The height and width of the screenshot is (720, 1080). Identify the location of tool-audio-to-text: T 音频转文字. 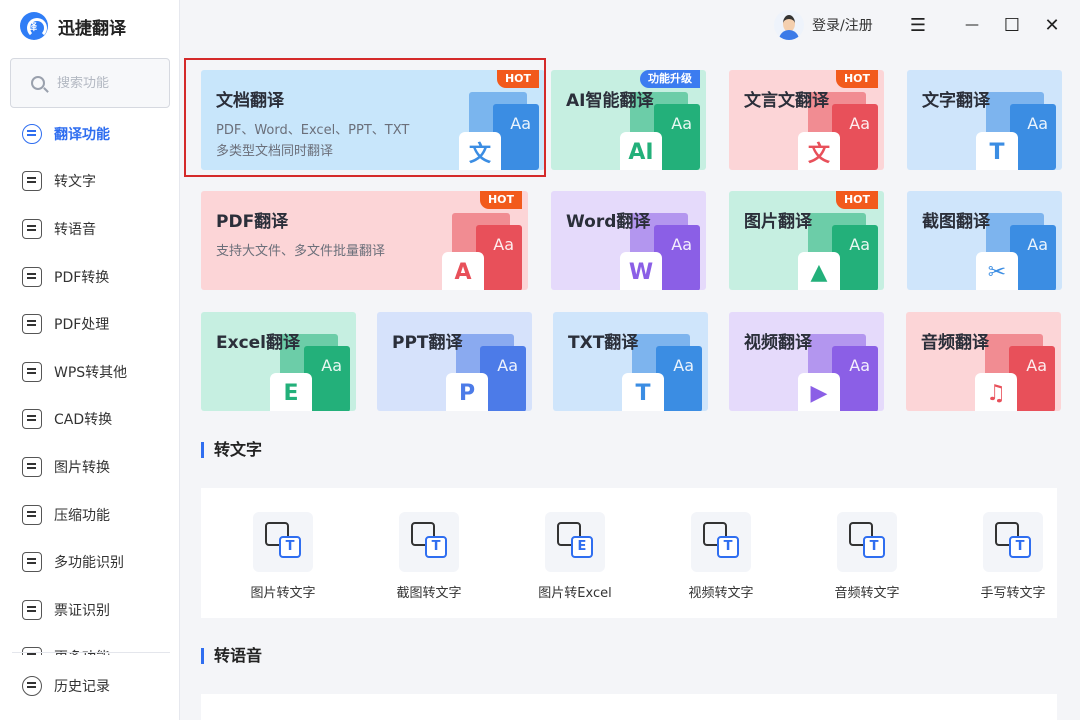
(867, 556).